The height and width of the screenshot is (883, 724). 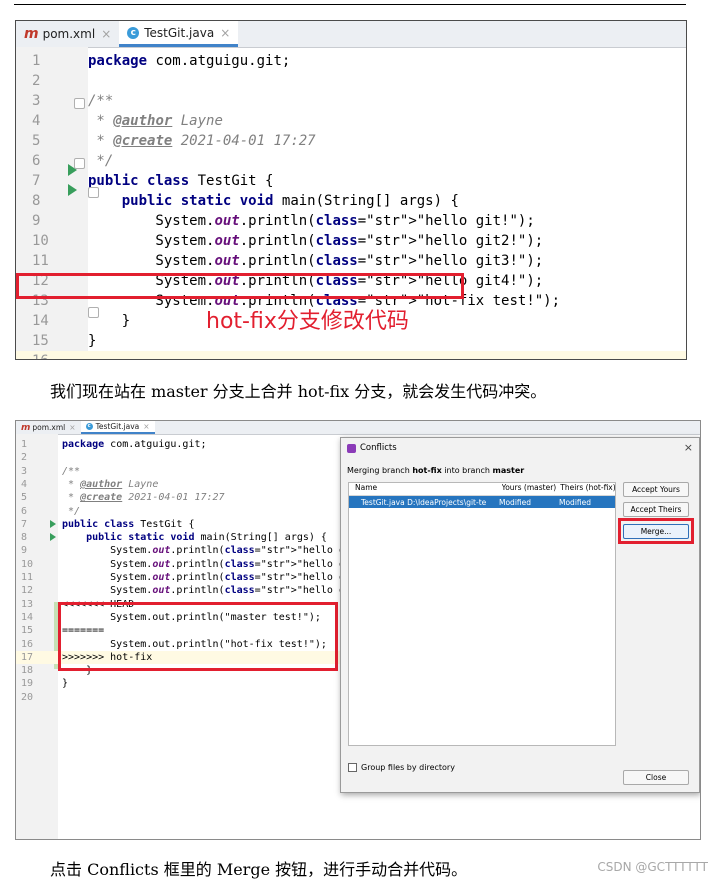 I want to click on column-name: Name, so click(x=425, y=489).